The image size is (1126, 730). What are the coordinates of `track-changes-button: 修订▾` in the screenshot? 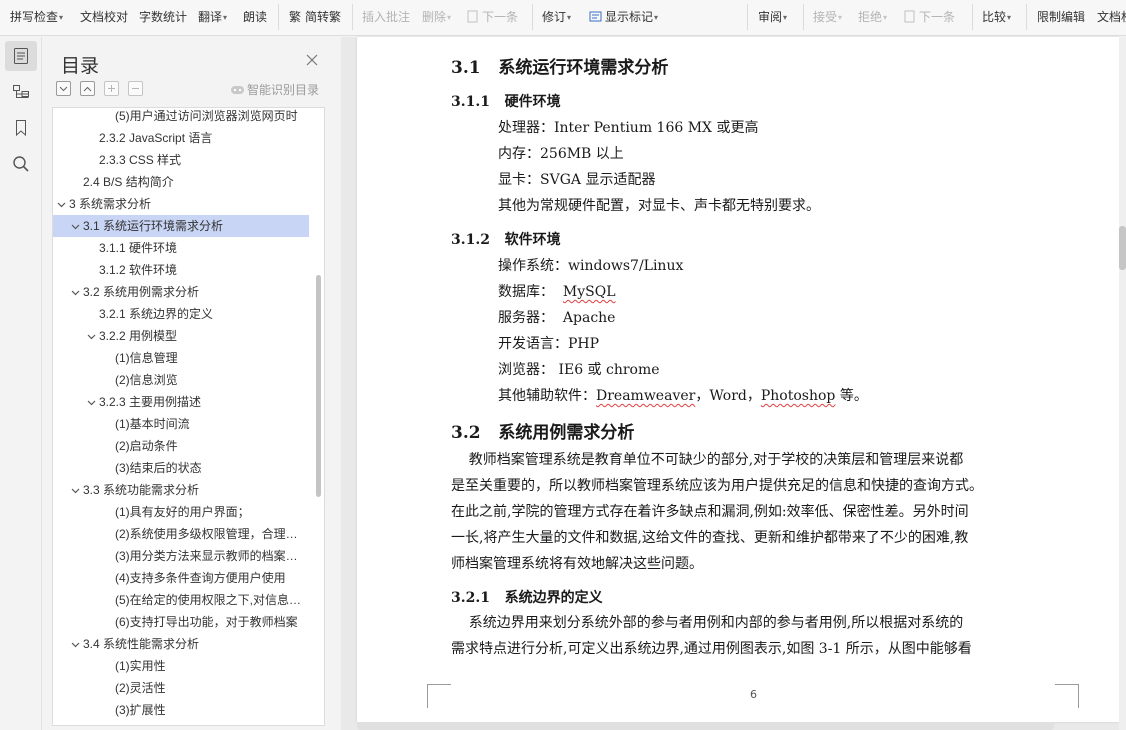 It's located at (556, 17).